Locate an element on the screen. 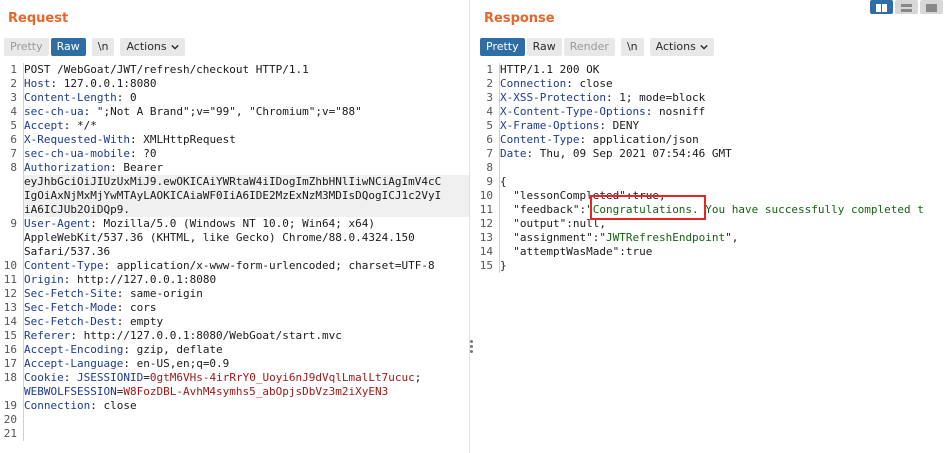 This screenshot has width=946, height=453. code-line: Content-Type: application/json is located at coordinates (723, 140).